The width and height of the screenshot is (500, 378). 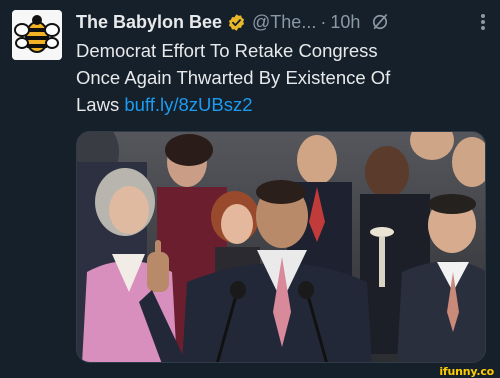 What do you see at coordinates (466, 371) in the screenshot?
I see `ifunny-watermark: ifunny.co` at bounding box center [466, 371].